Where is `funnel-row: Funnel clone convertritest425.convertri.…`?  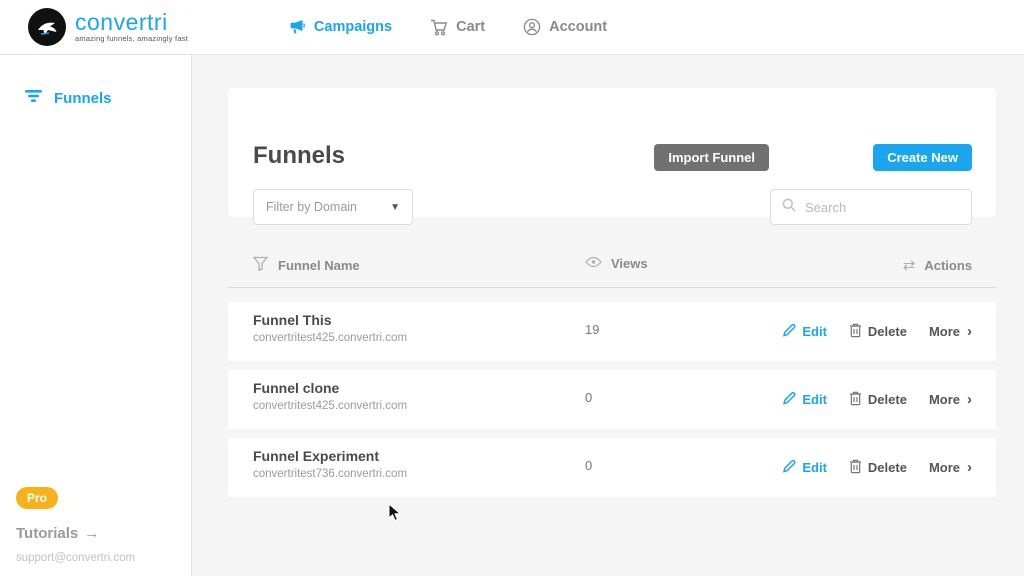
funnel-row: Funnel clone convertritest425.convertri.… is located at coordinates (612, 399).